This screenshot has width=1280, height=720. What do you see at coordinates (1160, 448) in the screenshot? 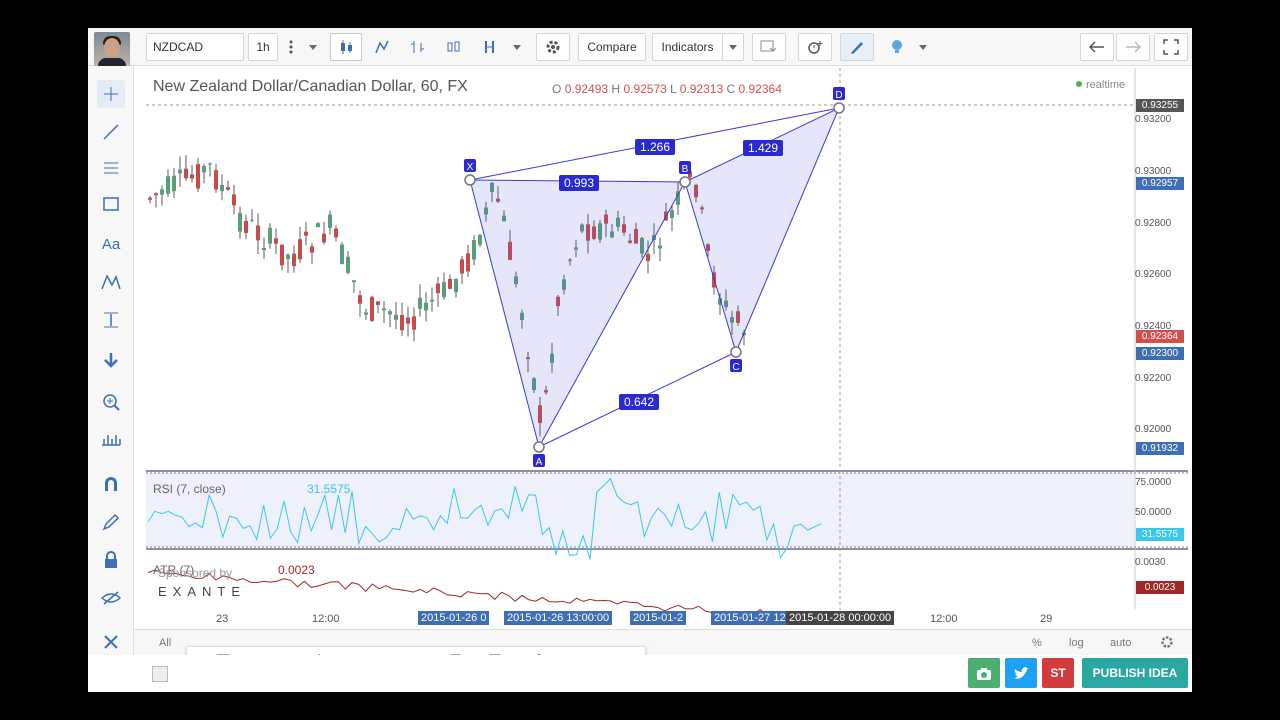
I see `price-tag-a: 0.91932` at bounding box center [1160, 448].